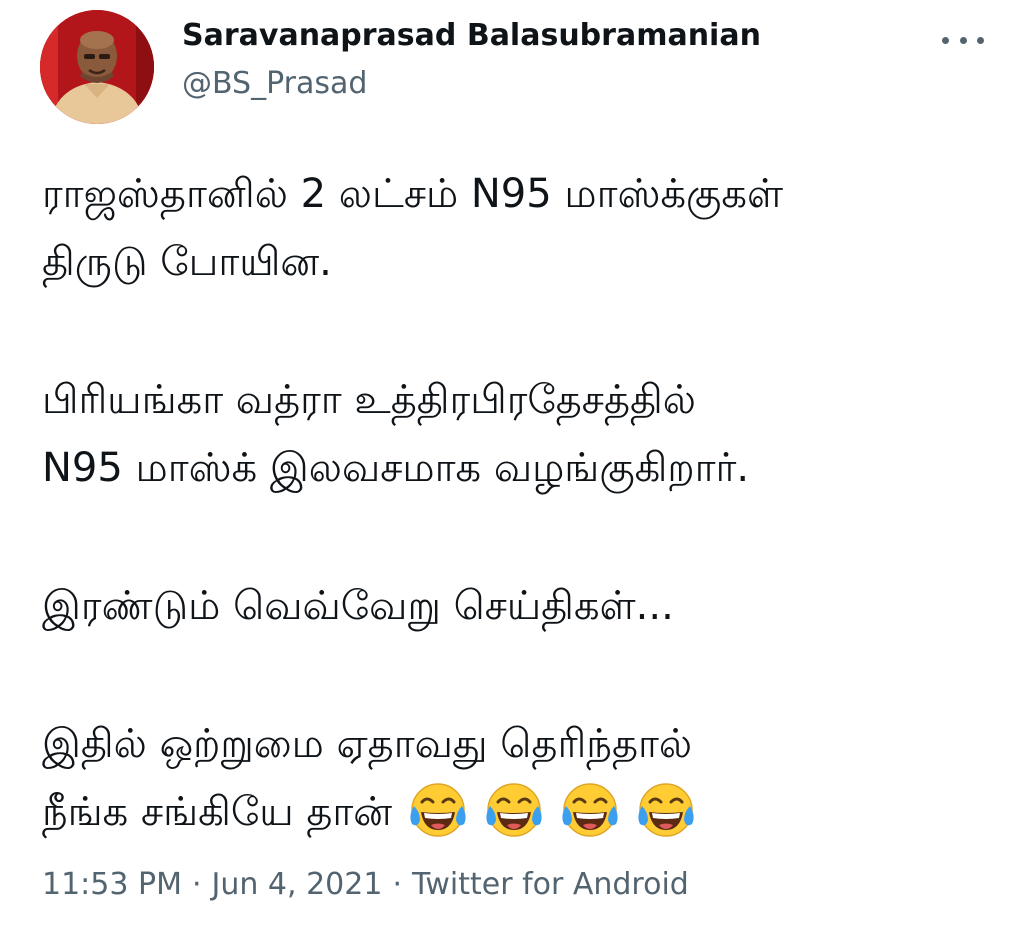  What do you see at coordinates (413, 194) in the screenshot?
I see `tweet-line: ராஜஸ்தானில் 2 லட்சம் N95 மாஸ்க்குகள்` at bounding box center [413, 194].